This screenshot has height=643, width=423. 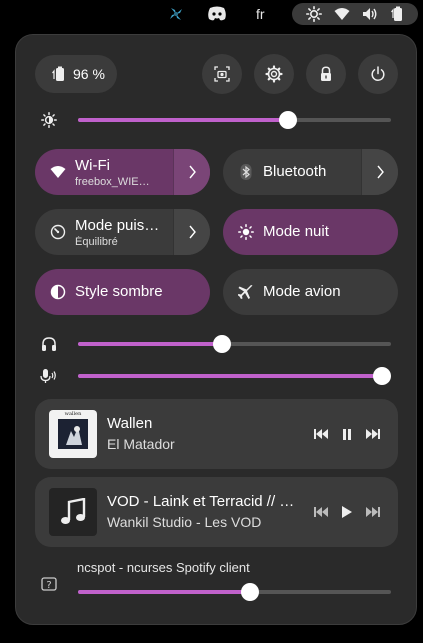 What do you see at coordinates (246, 292) in the screenshot?
I see `airplane-icon` at bounding box center [246, 292].